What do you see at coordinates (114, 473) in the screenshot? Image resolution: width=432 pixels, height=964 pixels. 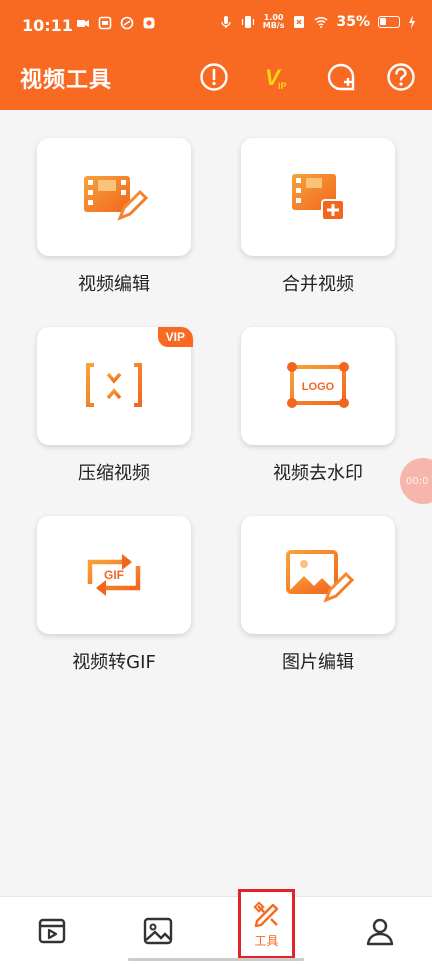 I see `video-compress-label: 压缩视频` at bounding box center [114, 473].